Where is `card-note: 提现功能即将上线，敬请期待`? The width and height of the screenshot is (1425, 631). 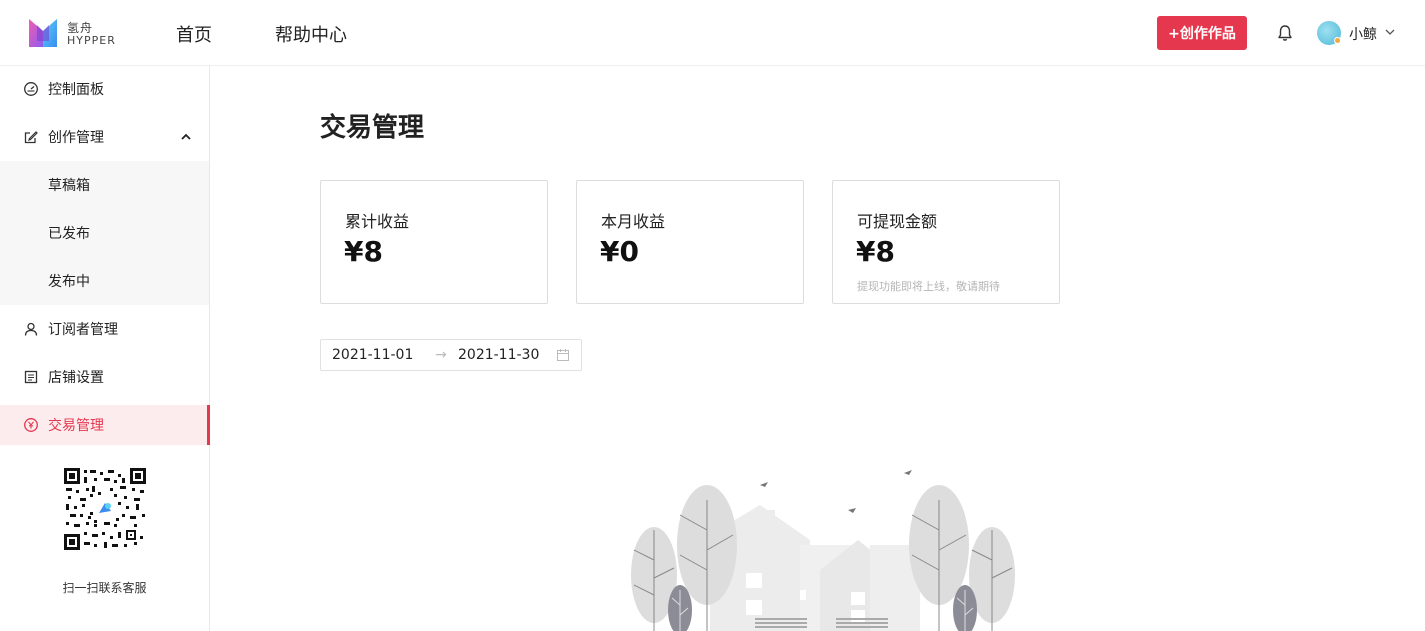
card-note: 提现功能即将上线，敬请期待 is located at coordinates (928, 286).